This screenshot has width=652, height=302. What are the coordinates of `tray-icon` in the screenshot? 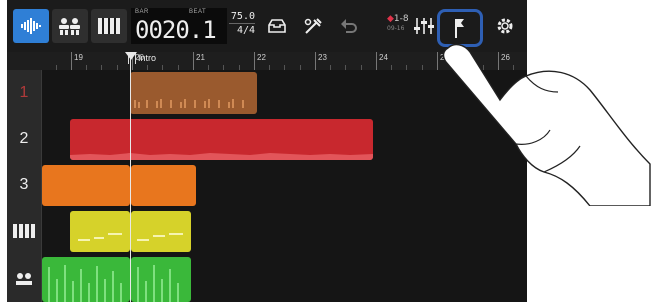 It's located at (277, 26).